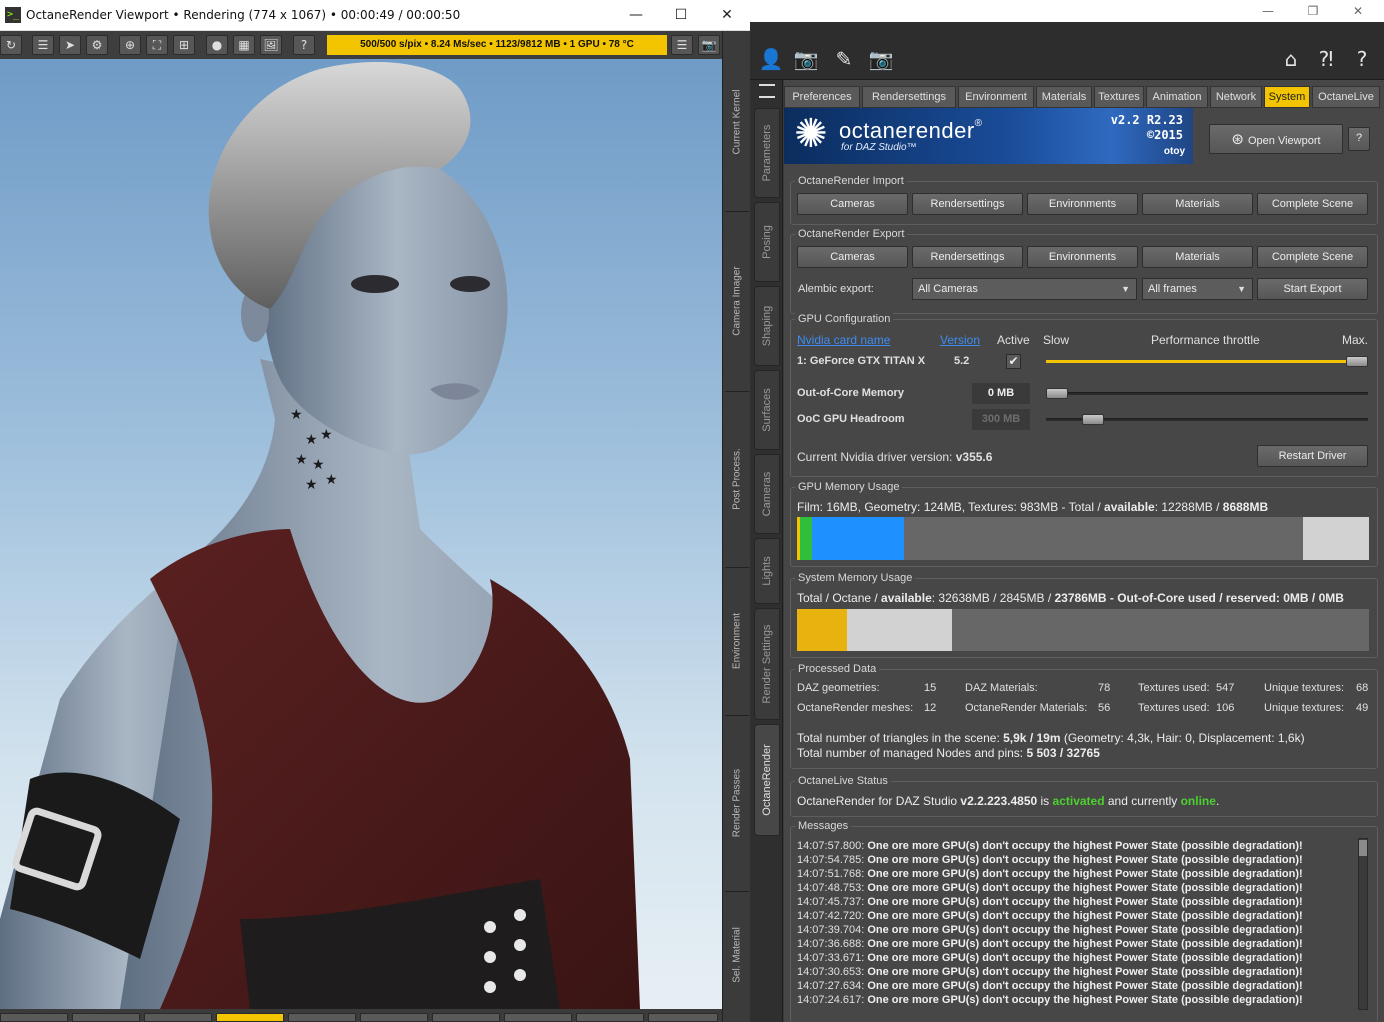 Image resolution: width=1384 pixels, height=1022 pixels. Describe the element at coordinates (843, 340) in the screenshot. I see `nvidia-card-name-header: Nvidia card name` at that location.